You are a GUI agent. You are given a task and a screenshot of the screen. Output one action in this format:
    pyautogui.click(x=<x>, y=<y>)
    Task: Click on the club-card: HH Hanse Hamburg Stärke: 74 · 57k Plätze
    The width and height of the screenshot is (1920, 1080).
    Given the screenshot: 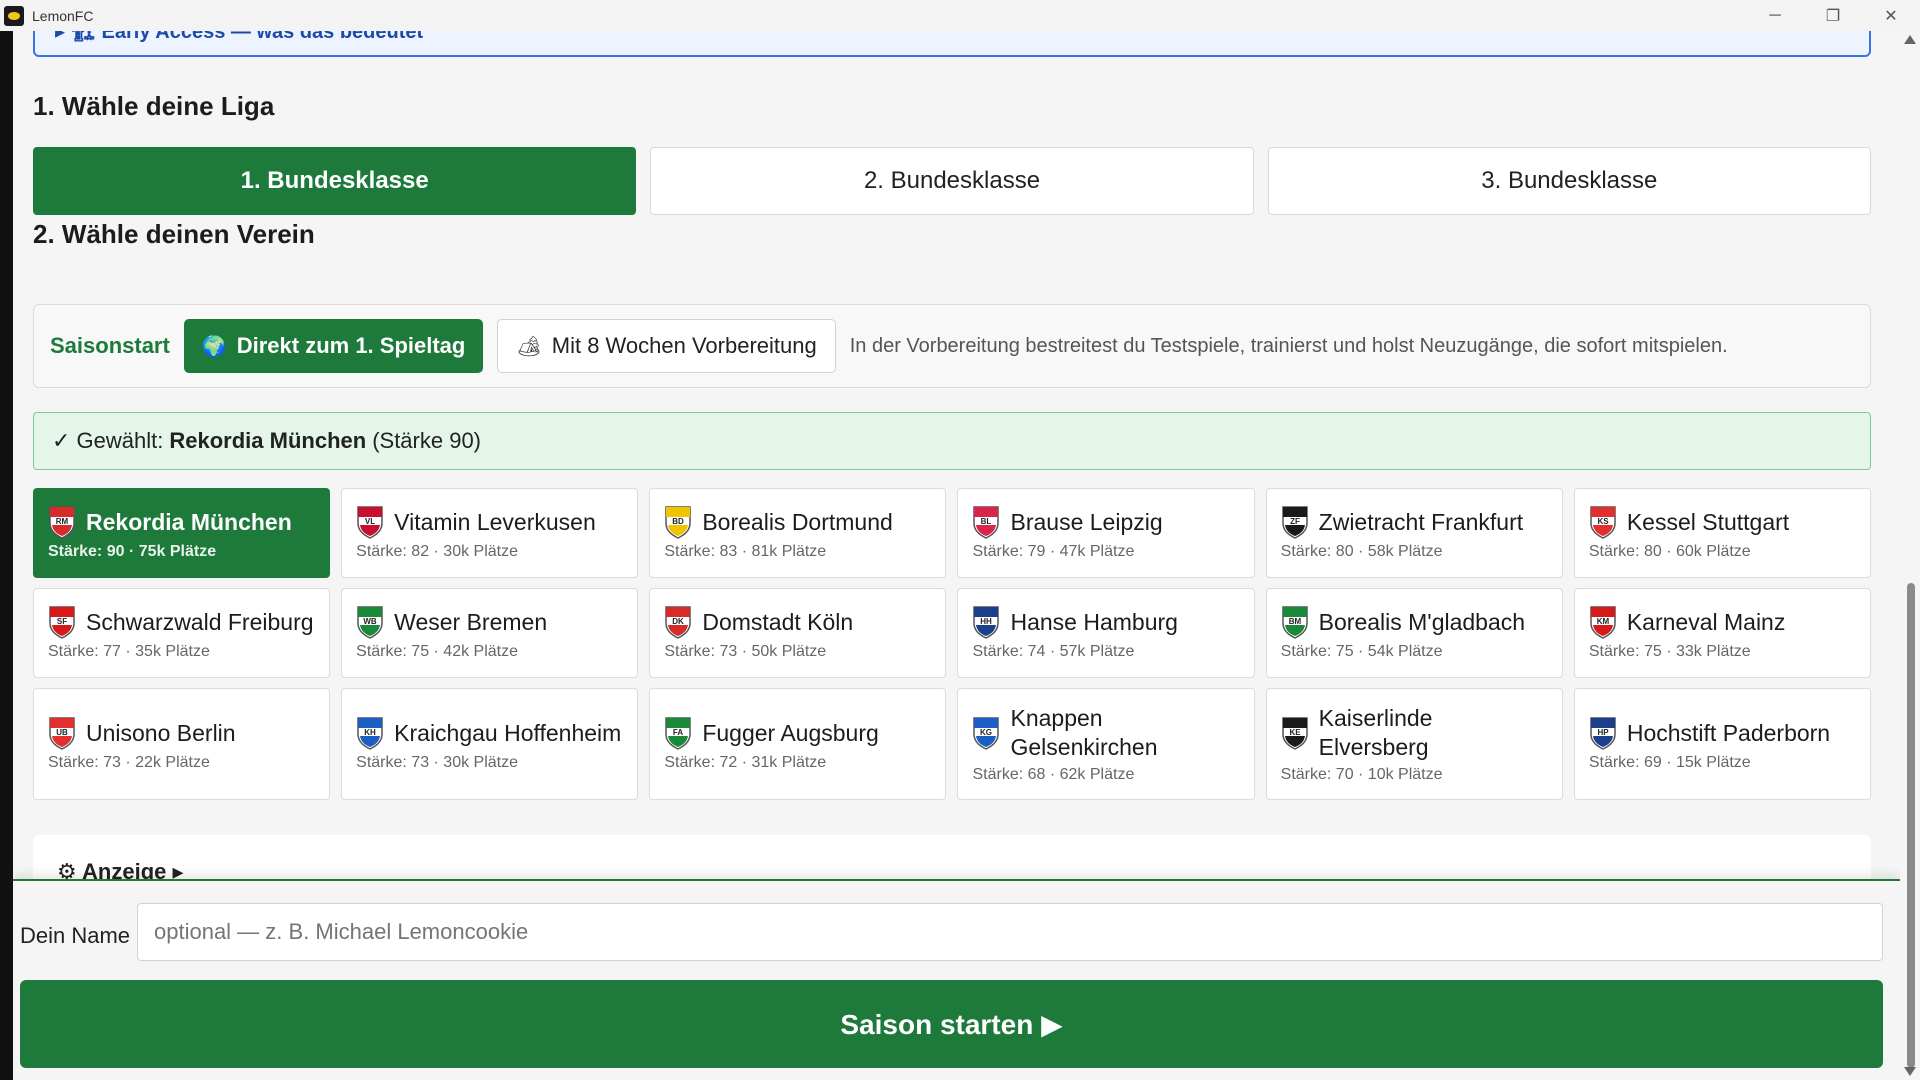 What is the action you would take?
    pyautogui.click(x=1106, y=633)
    